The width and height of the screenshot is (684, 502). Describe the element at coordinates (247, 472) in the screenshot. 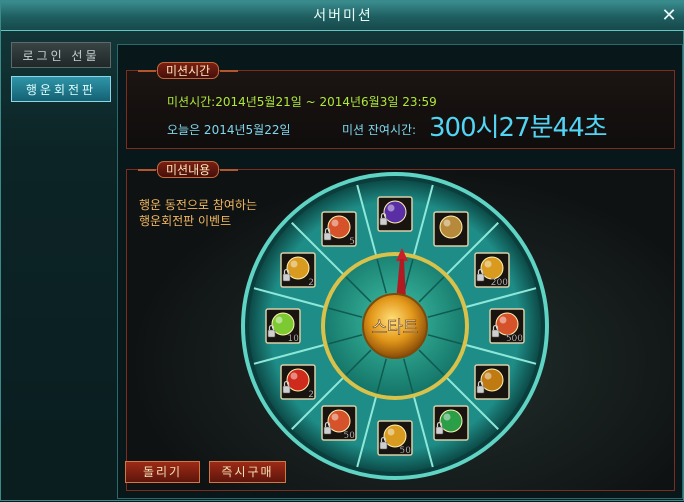

I see `instant-buy-button: 즉시구매` at that location.